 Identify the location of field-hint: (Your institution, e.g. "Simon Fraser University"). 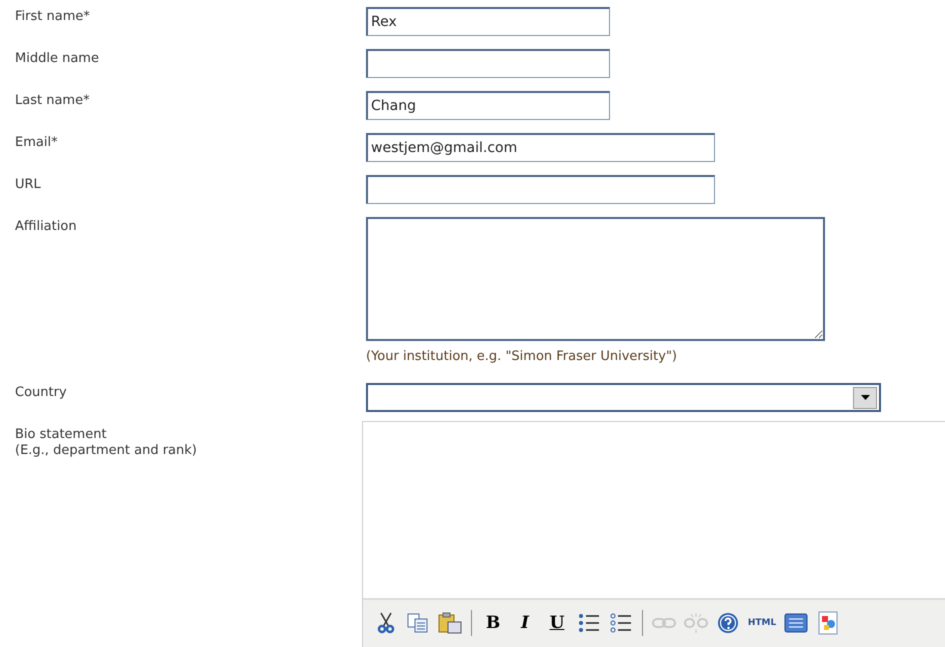
(522, 356).